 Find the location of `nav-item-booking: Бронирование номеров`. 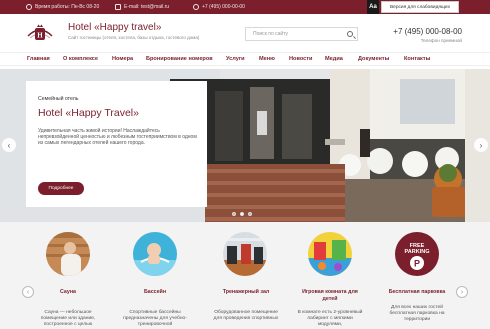

nav-item-booking: Бронирование номеров is located at coordinates (179, 59).